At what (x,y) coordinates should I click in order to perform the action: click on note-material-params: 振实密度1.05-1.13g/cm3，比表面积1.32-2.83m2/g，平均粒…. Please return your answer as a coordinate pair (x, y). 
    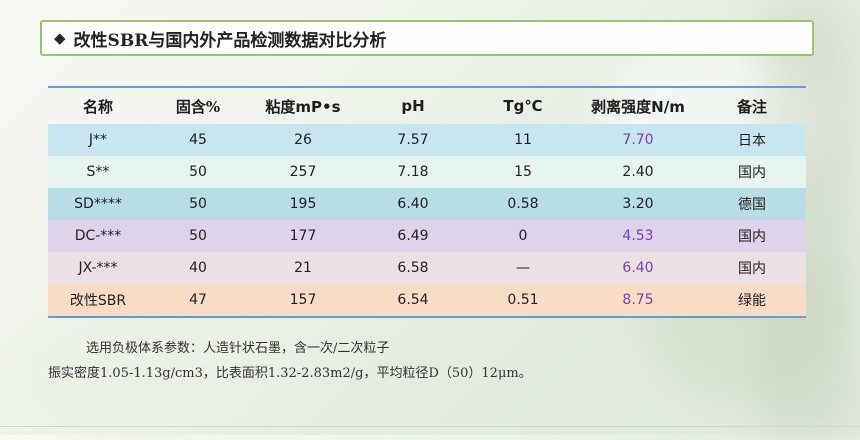
    Looking at the image, I should click on (290, 373).